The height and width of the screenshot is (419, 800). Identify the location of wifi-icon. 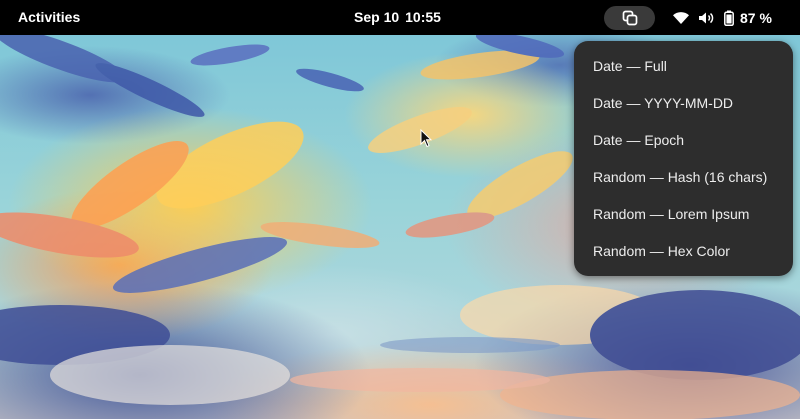
(681, 18).